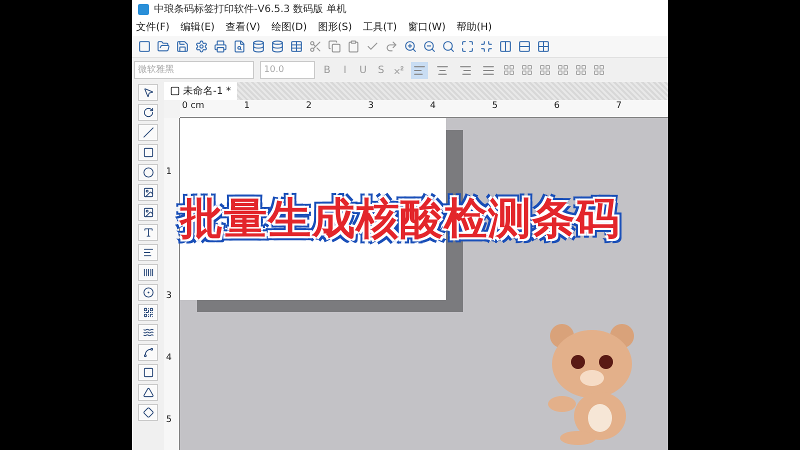 The image size is (800, 450). What do you see at coordinates (400, 219) in the screenshot?
I see `video-caption: 批量生成核酸检测条码` at bounding box center [400, 219].